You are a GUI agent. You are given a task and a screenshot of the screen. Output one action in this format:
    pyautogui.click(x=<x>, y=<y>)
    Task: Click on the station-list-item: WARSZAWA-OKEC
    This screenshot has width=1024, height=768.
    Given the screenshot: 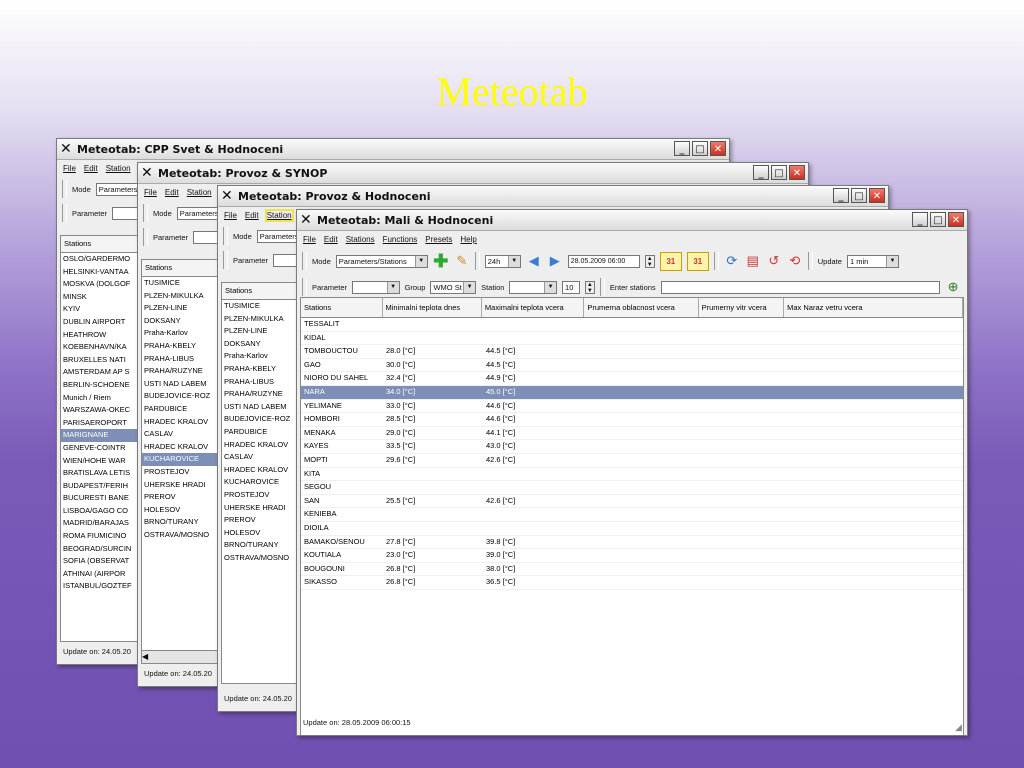 What is the action you would take?
    pyautogui.click(x=100, y=410)
    